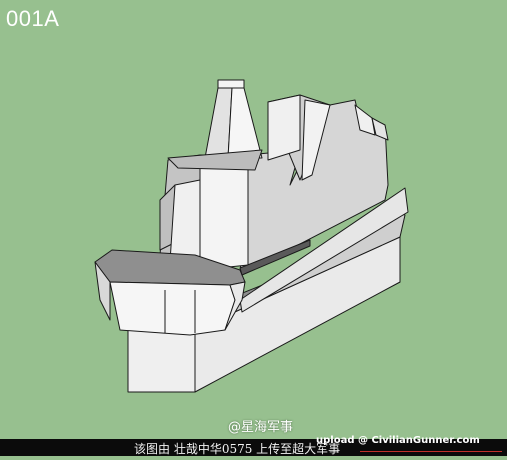  Describe the element at coordinates (284, 127) in the screenshot. I see `aft-tower-face` at that location.